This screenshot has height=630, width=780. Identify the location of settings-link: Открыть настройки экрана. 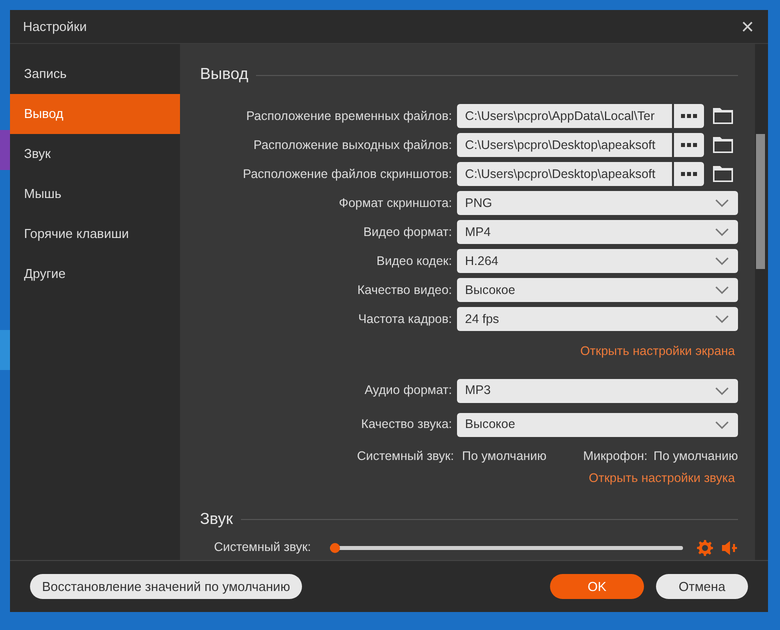
(657, 351).